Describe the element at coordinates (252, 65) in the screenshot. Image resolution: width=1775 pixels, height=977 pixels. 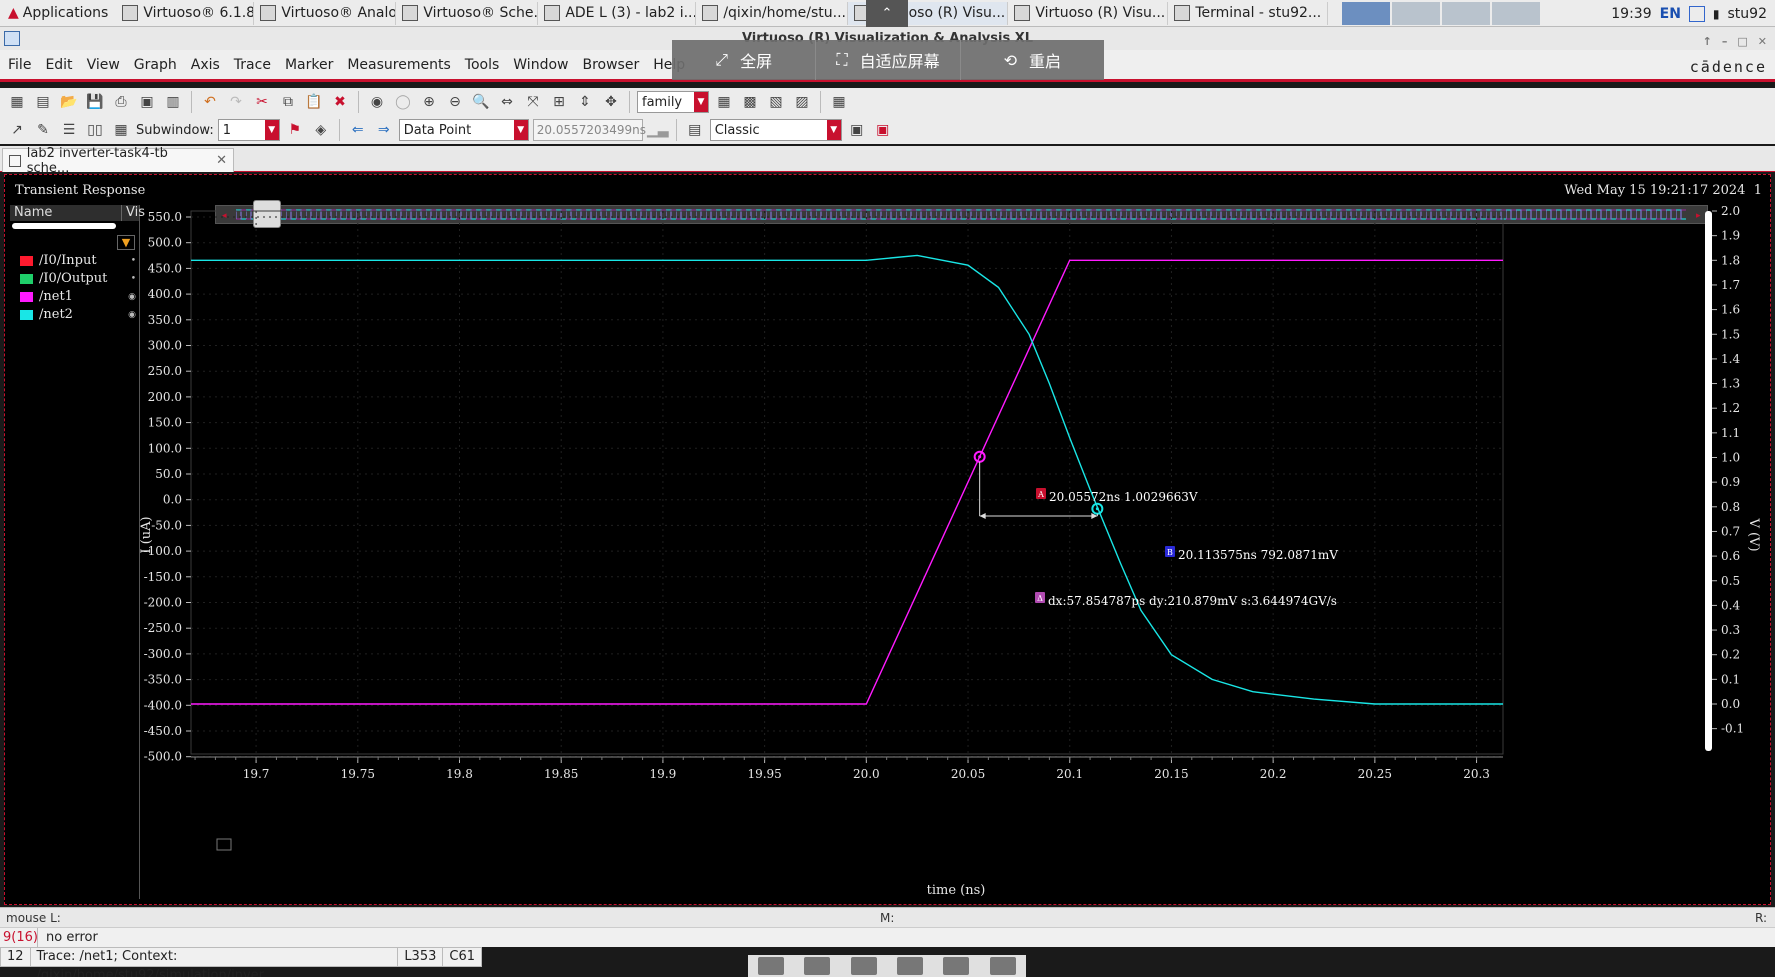
I see `menu-trace: Trace` at that location.